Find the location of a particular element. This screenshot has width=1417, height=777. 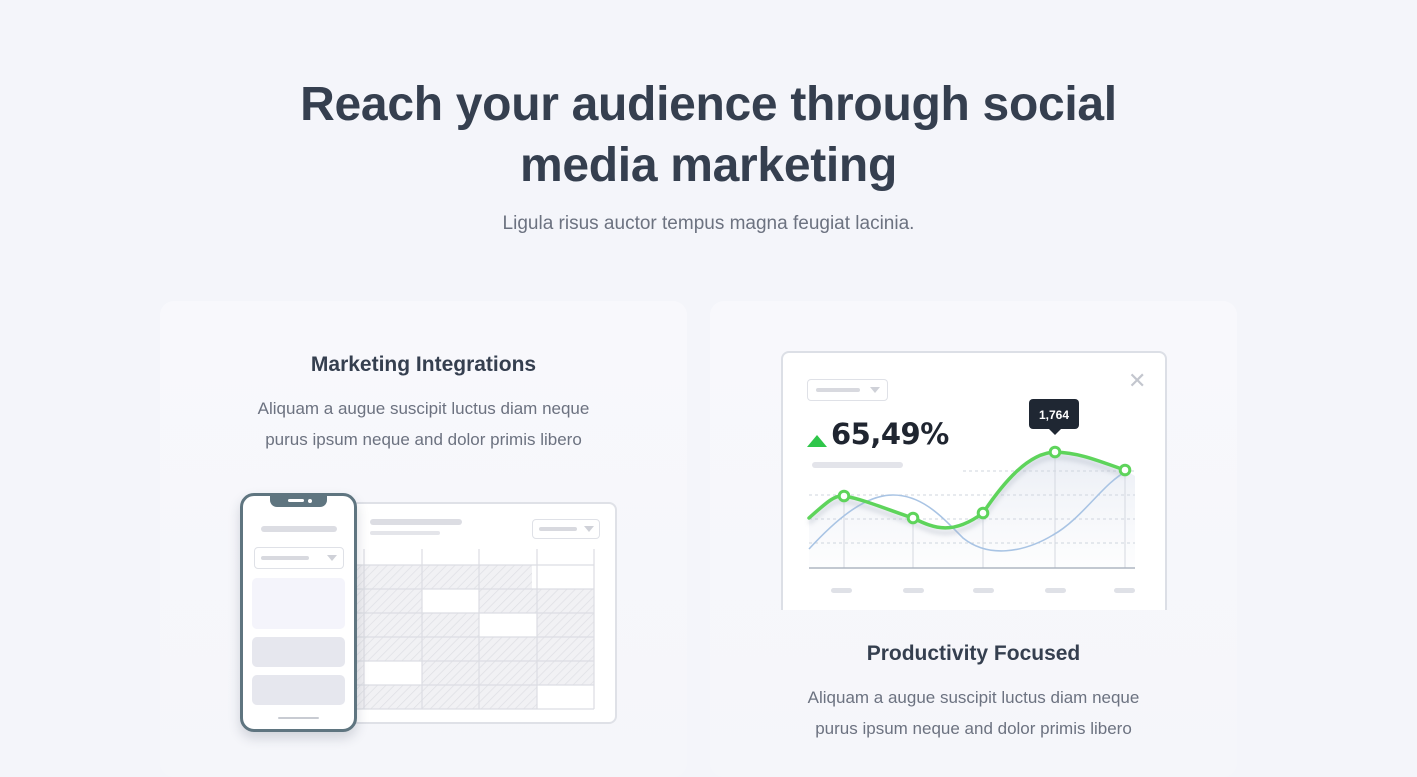

chart-tooltip-label: 1,764 is located at coordinates (1054, 415).